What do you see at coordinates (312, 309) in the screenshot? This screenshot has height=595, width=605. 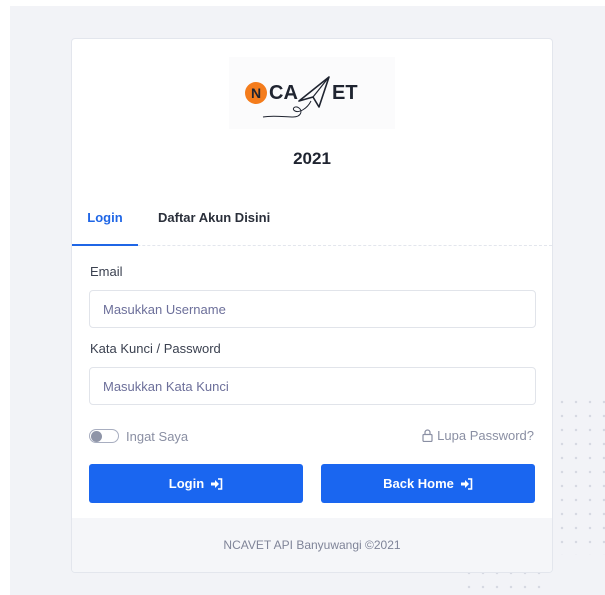 I see `email-input` at bounding box center [312, 309].